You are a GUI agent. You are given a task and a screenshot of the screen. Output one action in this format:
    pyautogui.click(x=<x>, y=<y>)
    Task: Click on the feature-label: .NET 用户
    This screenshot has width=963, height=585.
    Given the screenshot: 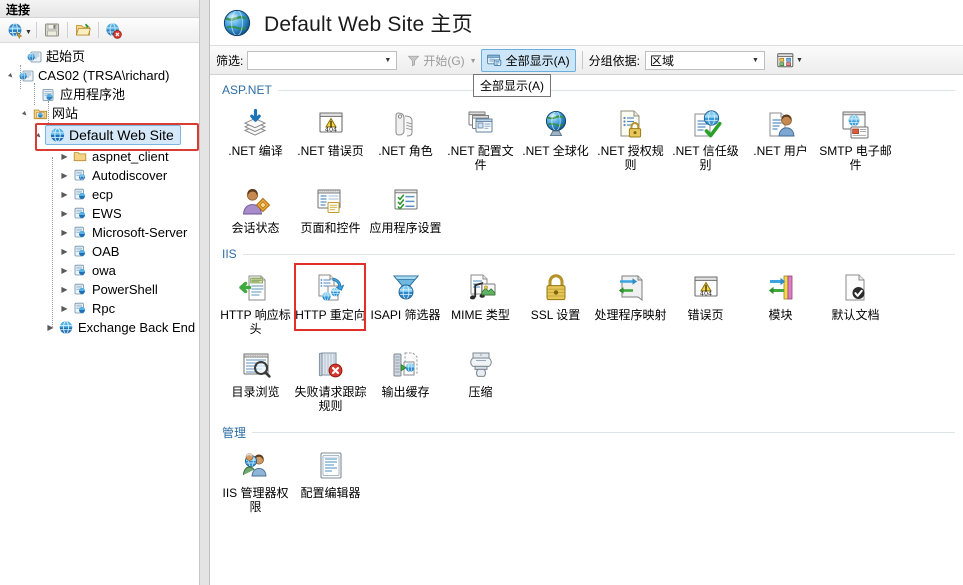 What is the action you would take?
    pyautogui.click(x=780, y=151)
    